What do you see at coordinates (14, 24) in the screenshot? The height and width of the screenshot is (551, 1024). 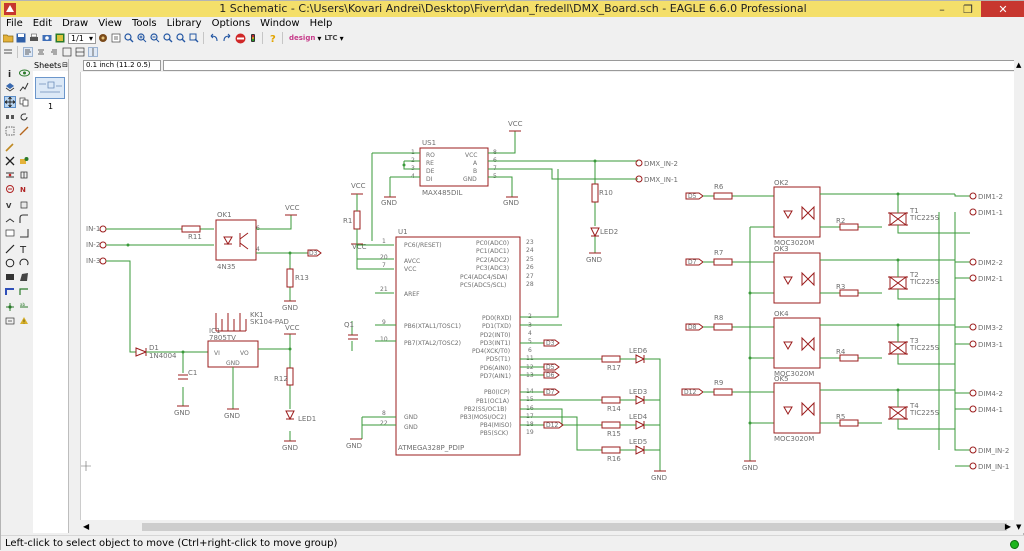 I see `menu-file: File` at bounding box center [14, 24].